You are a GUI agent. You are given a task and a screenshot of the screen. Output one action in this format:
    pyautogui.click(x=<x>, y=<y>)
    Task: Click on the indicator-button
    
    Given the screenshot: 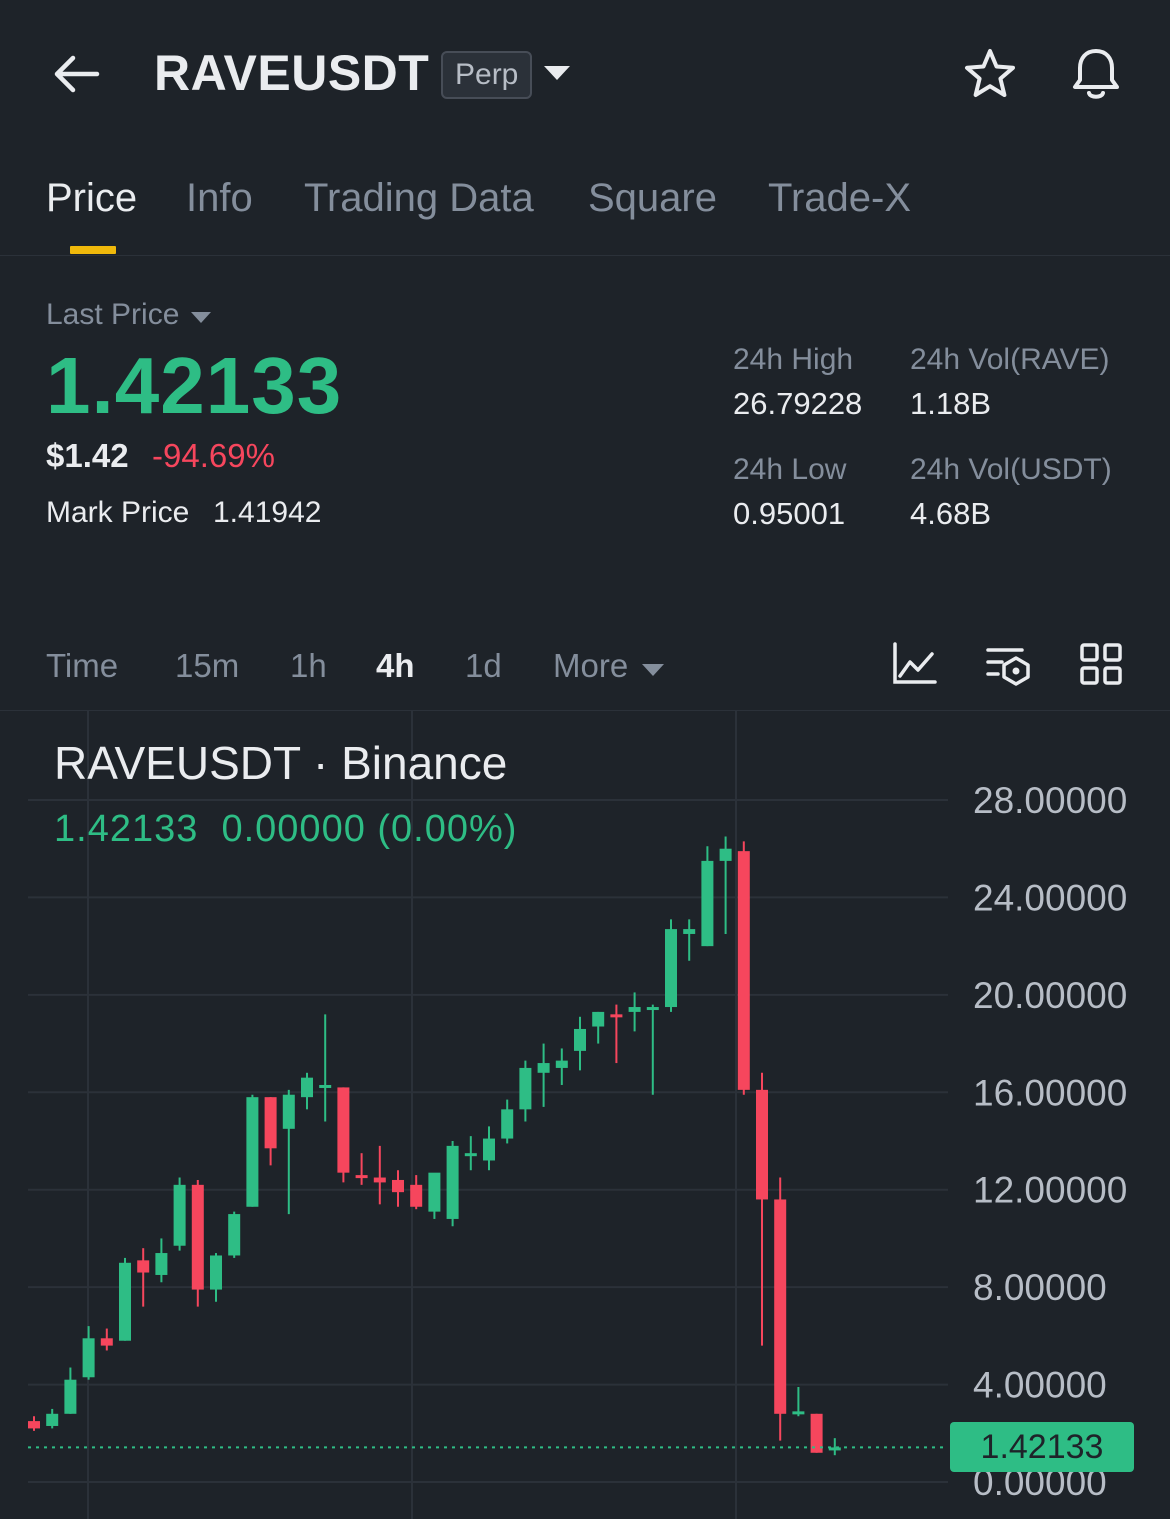 What is the action you would take?
    pyautogui.click(x=914, y=666)
    